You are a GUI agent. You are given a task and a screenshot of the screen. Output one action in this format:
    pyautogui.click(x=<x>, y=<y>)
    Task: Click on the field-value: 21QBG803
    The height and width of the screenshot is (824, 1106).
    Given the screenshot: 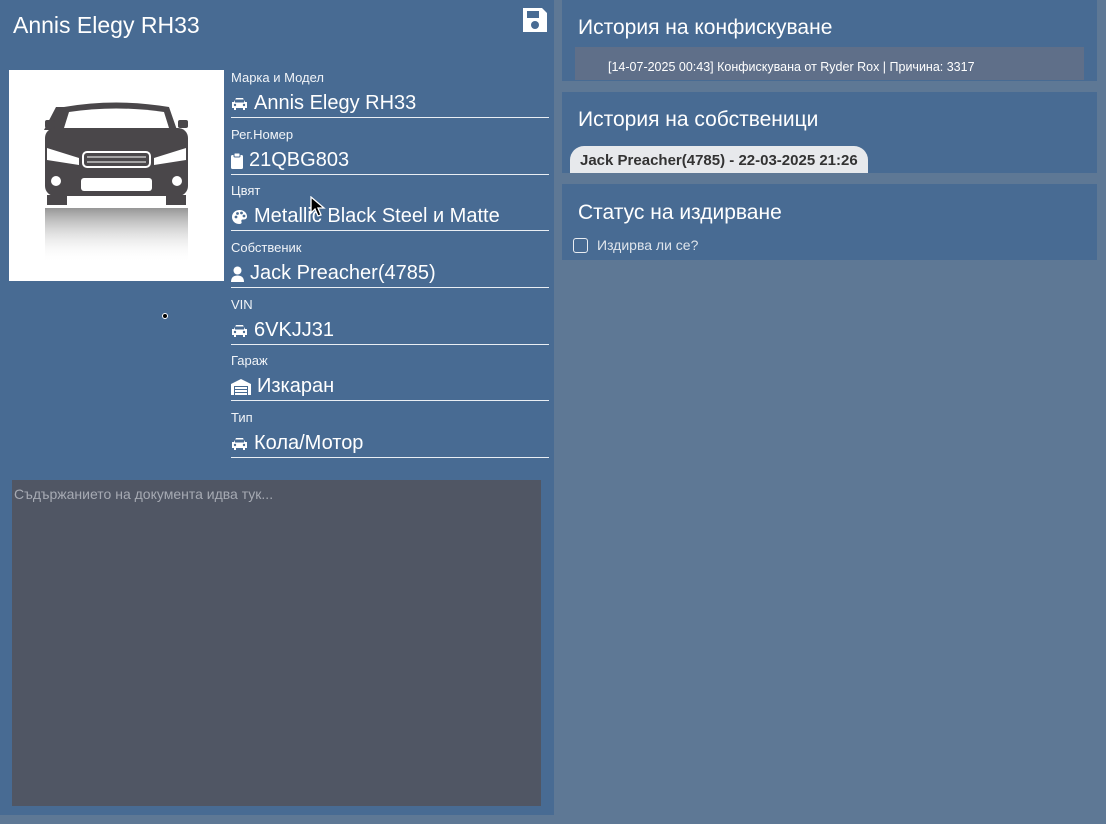 What is the action you would take?
    pyautogui.click(x=299, y=160)
    